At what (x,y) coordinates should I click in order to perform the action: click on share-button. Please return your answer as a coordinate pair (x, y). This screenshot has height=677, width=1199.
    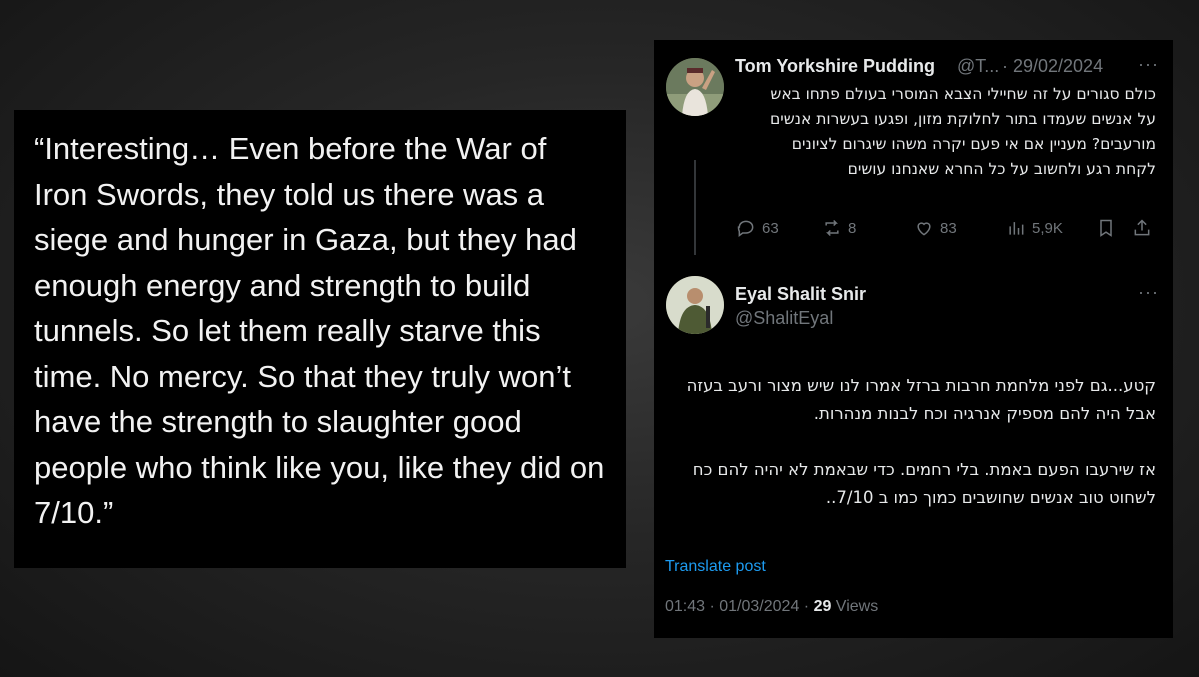
    Looking at the image, I should click on (1145, 228).